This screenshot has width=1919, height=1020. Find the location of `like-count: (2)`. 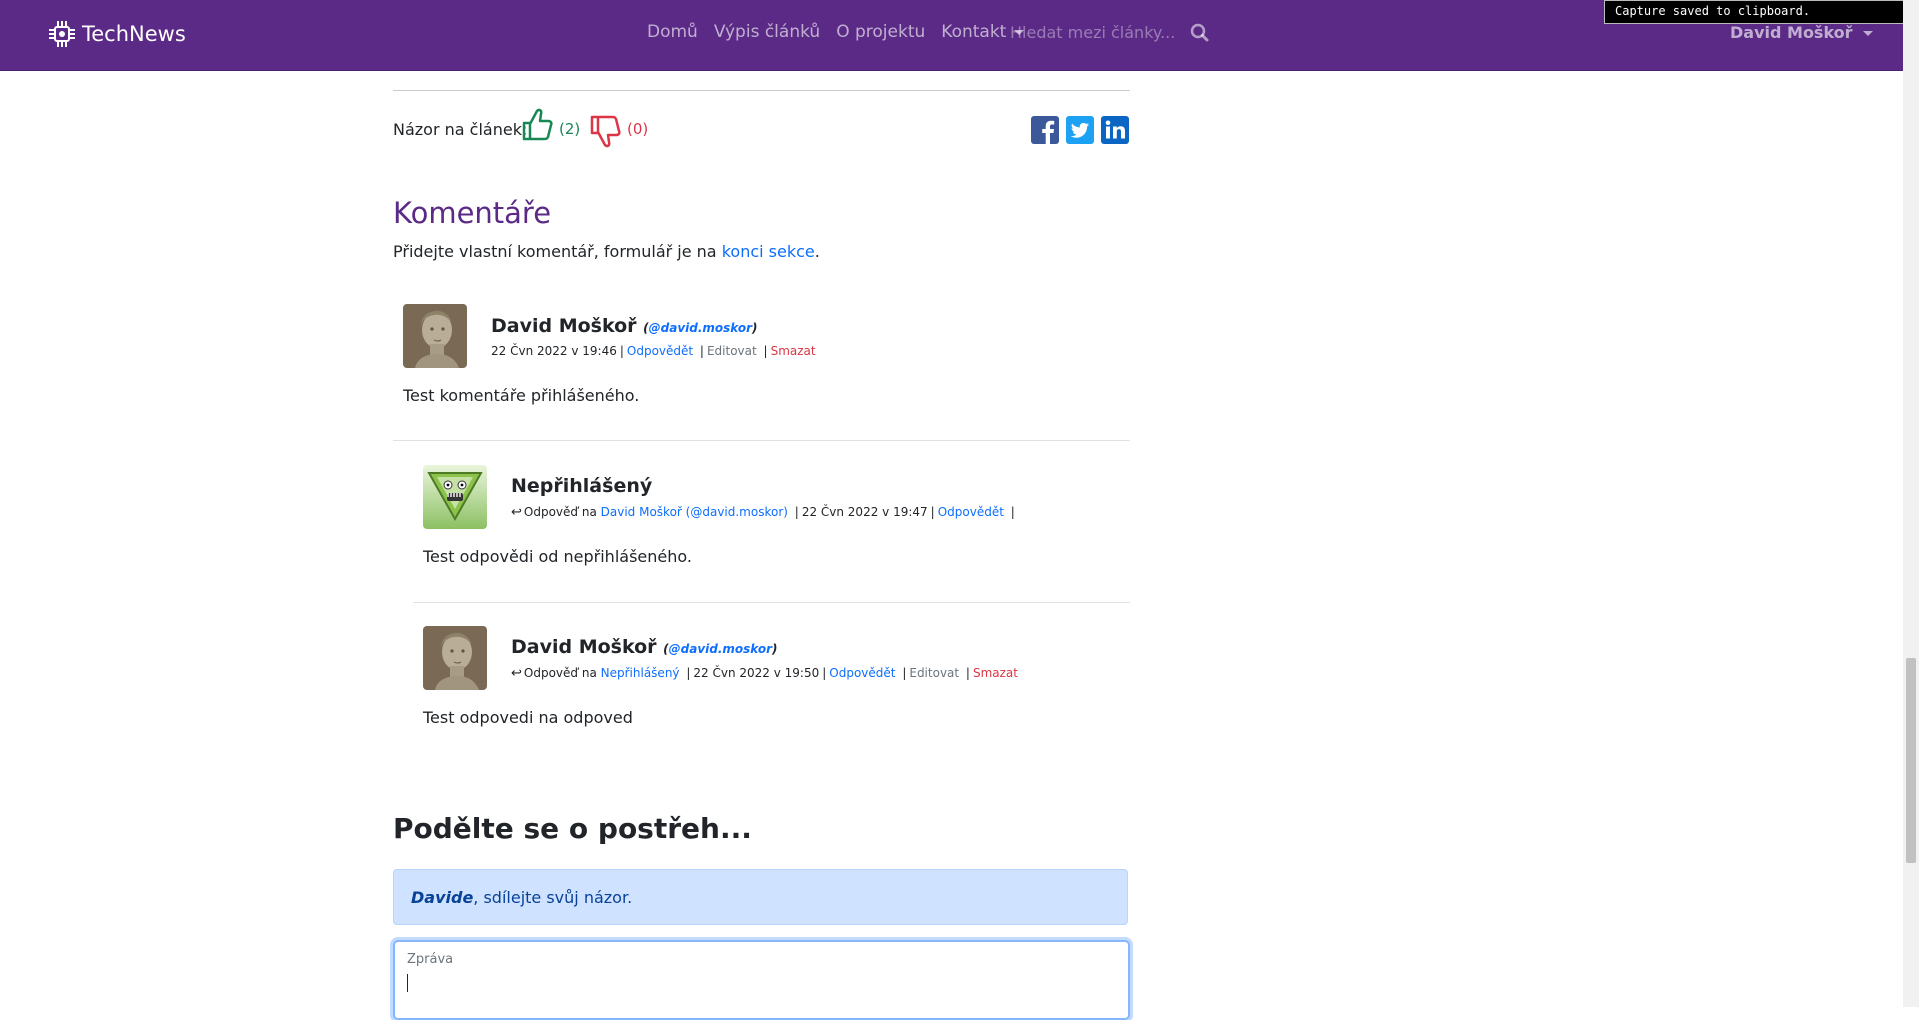

like-count: (2) is located at coordinates (570, 129).